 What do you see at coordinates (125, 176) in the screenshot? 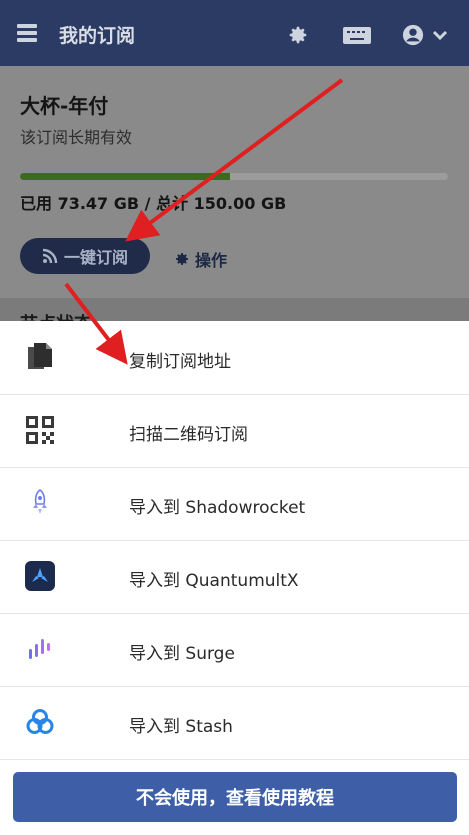
I see `traffic-progress-fill` at bounding box center [125, 176].